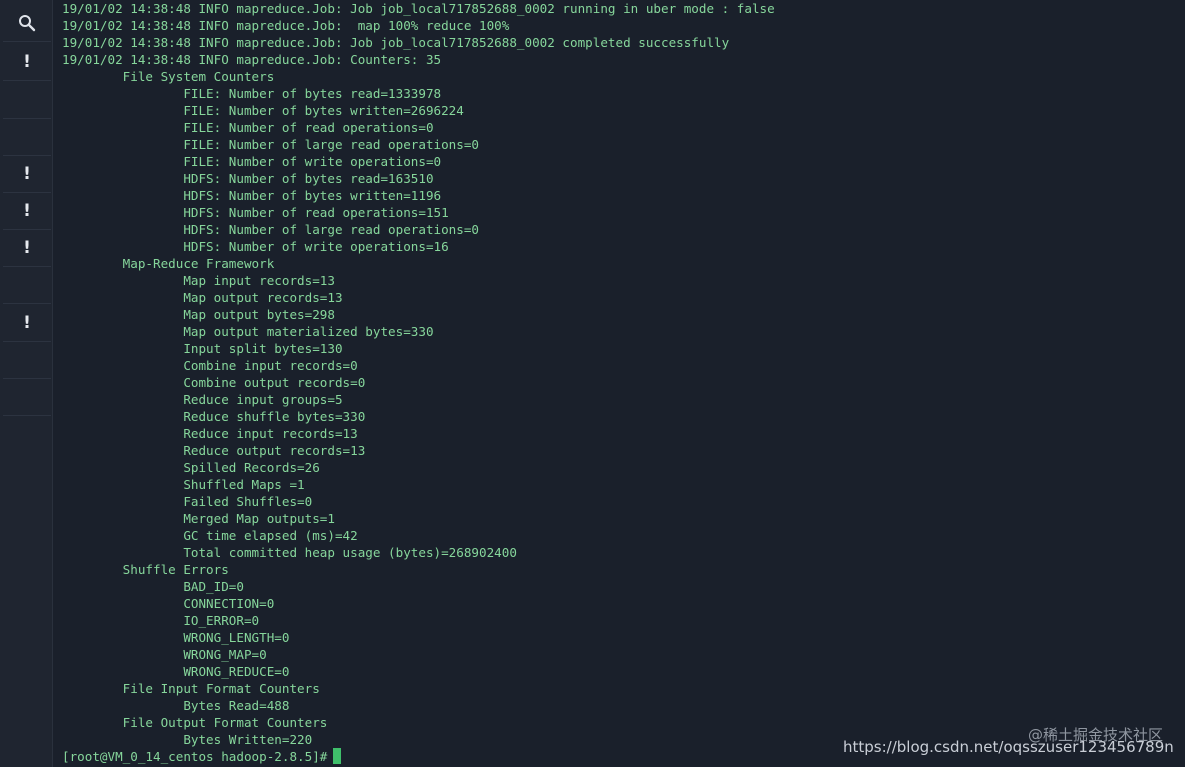 The width and height of the screenshot is (1185, 767). Describe the element at coordinates (168, 603) in the screenshot. I see `terminal-line: CONNECTION=0` at that location.